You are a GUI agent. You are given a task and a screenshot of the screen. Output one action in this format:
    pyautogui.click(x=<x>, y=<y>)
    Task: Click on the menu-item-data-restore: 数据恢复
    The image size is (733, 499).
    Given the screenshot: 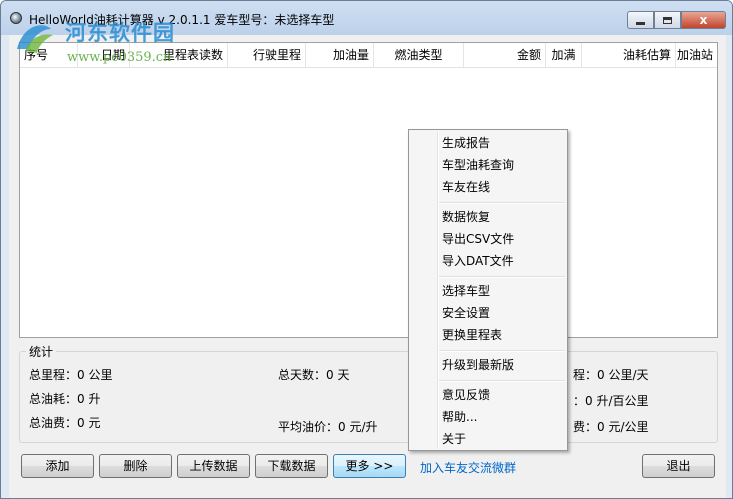 What is the action you would take?
    pyautogui.click(x=466, y=217)
    